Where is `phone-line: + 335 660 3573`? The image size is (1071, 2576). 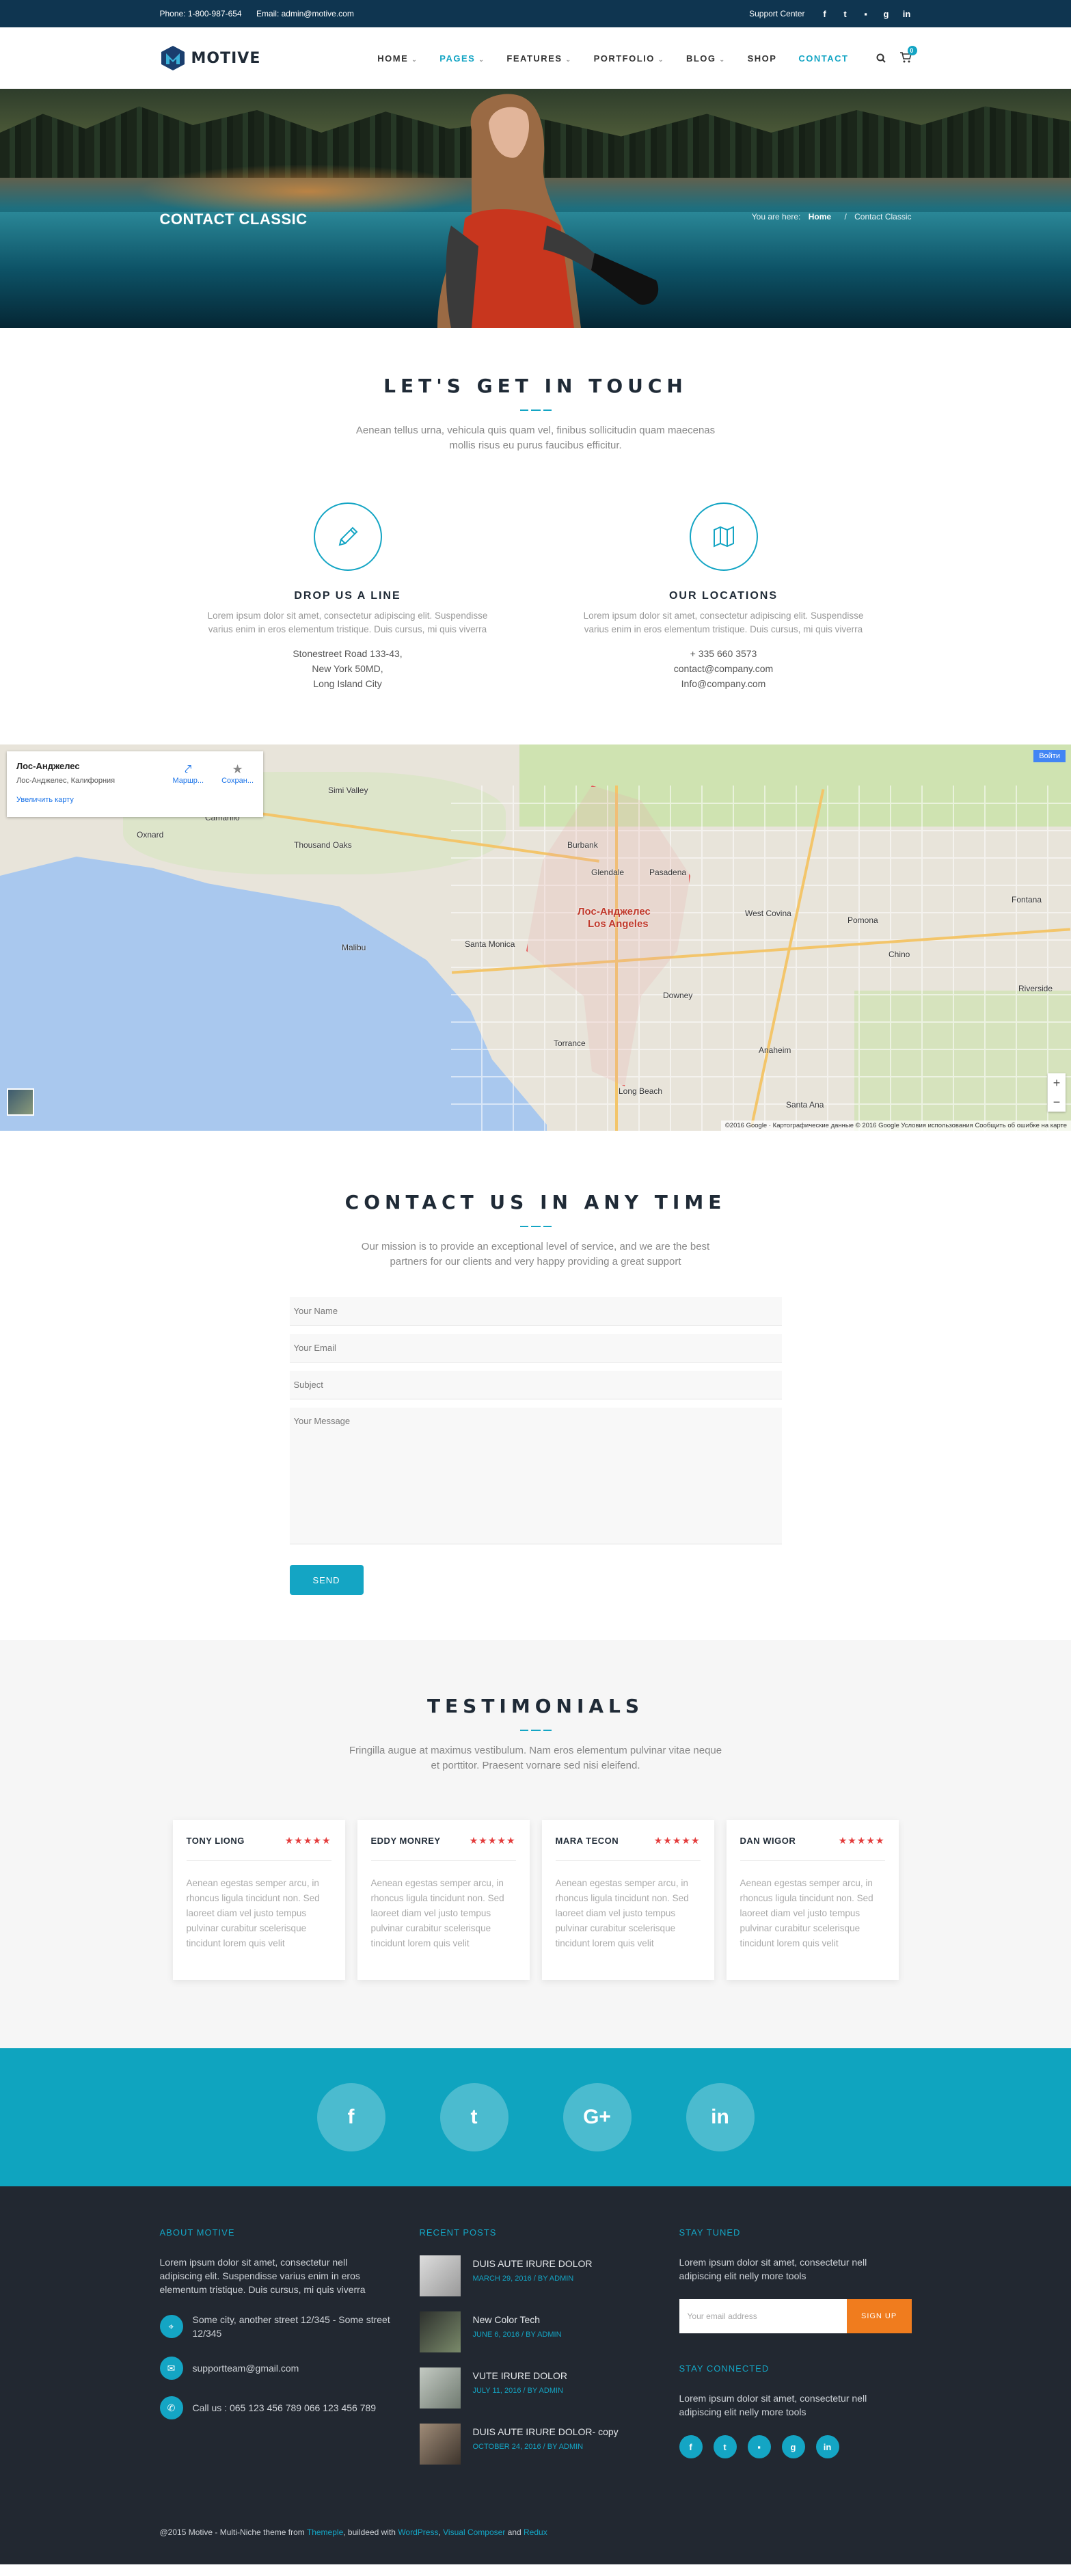
phone-line: + 335 660 3573 is located at coordinates (723, 653).